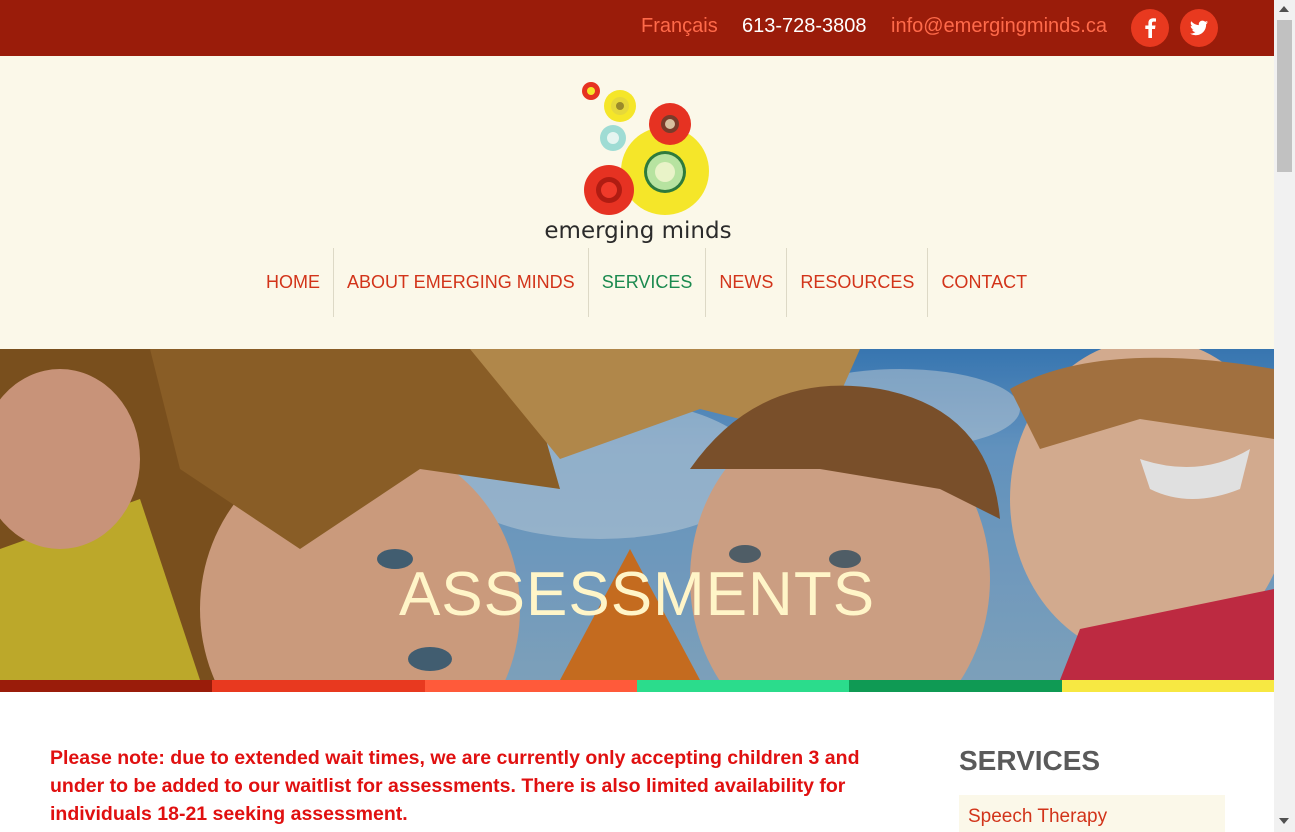  I want to click on nav-item-home: HOME, so click(293, 282).